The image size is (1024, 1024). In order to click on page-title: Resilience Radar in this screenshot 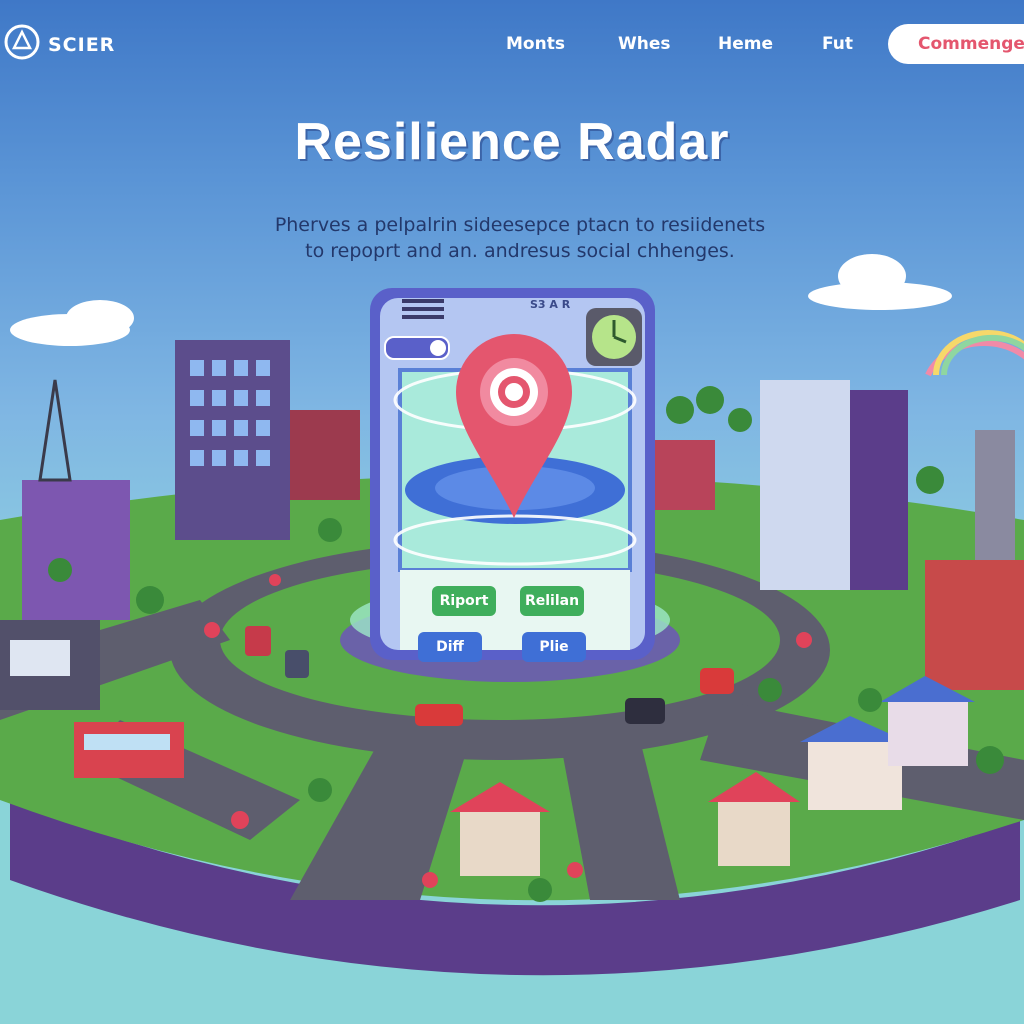, I will do `click(512, 142)`.